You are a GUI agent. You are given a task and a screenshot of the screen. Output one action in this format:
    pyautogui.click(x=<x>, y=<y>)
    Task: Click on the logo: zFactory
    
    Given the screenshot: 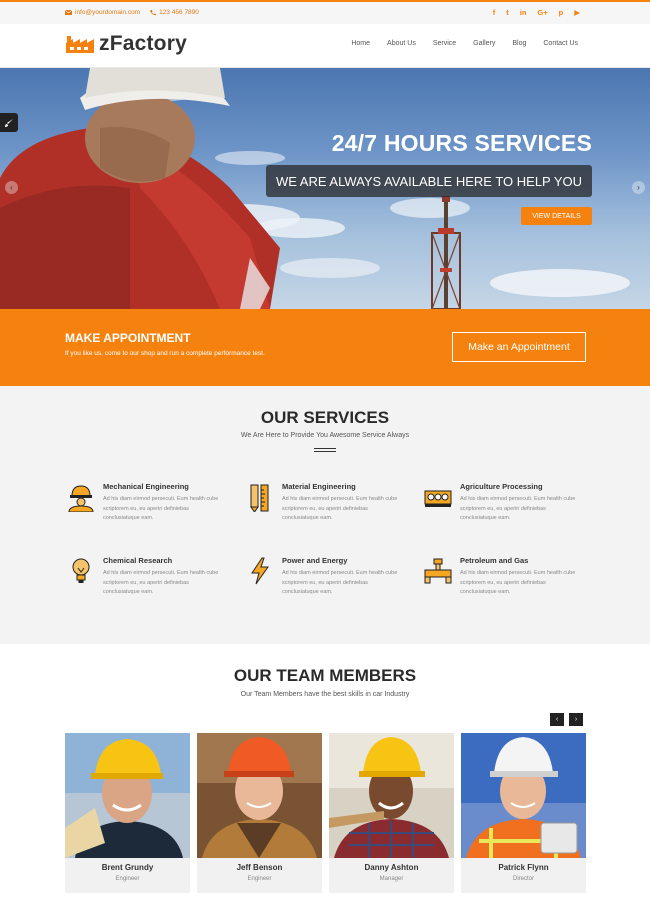 What is the action you would take?
    pyautogui.click(x=126, y=44)
    